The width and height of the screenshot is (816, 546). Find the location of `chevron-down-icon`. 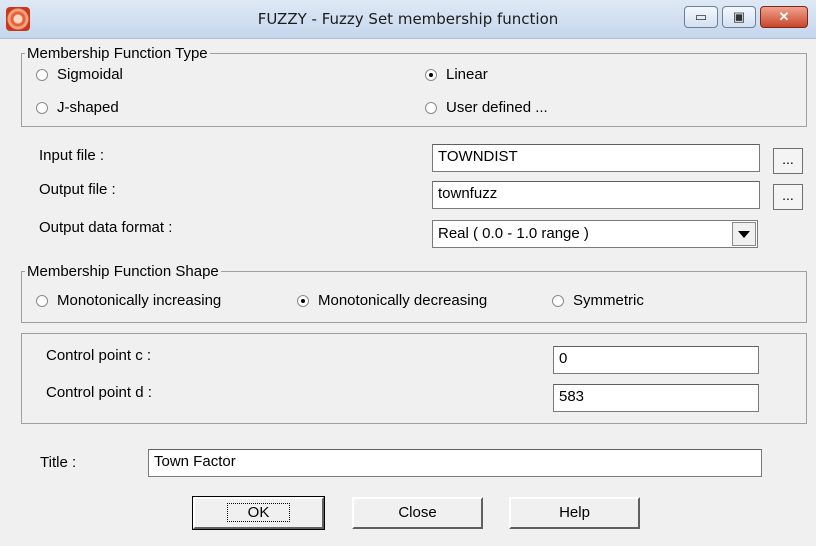

chevron-down-icon is located at coordinates (744, 234).